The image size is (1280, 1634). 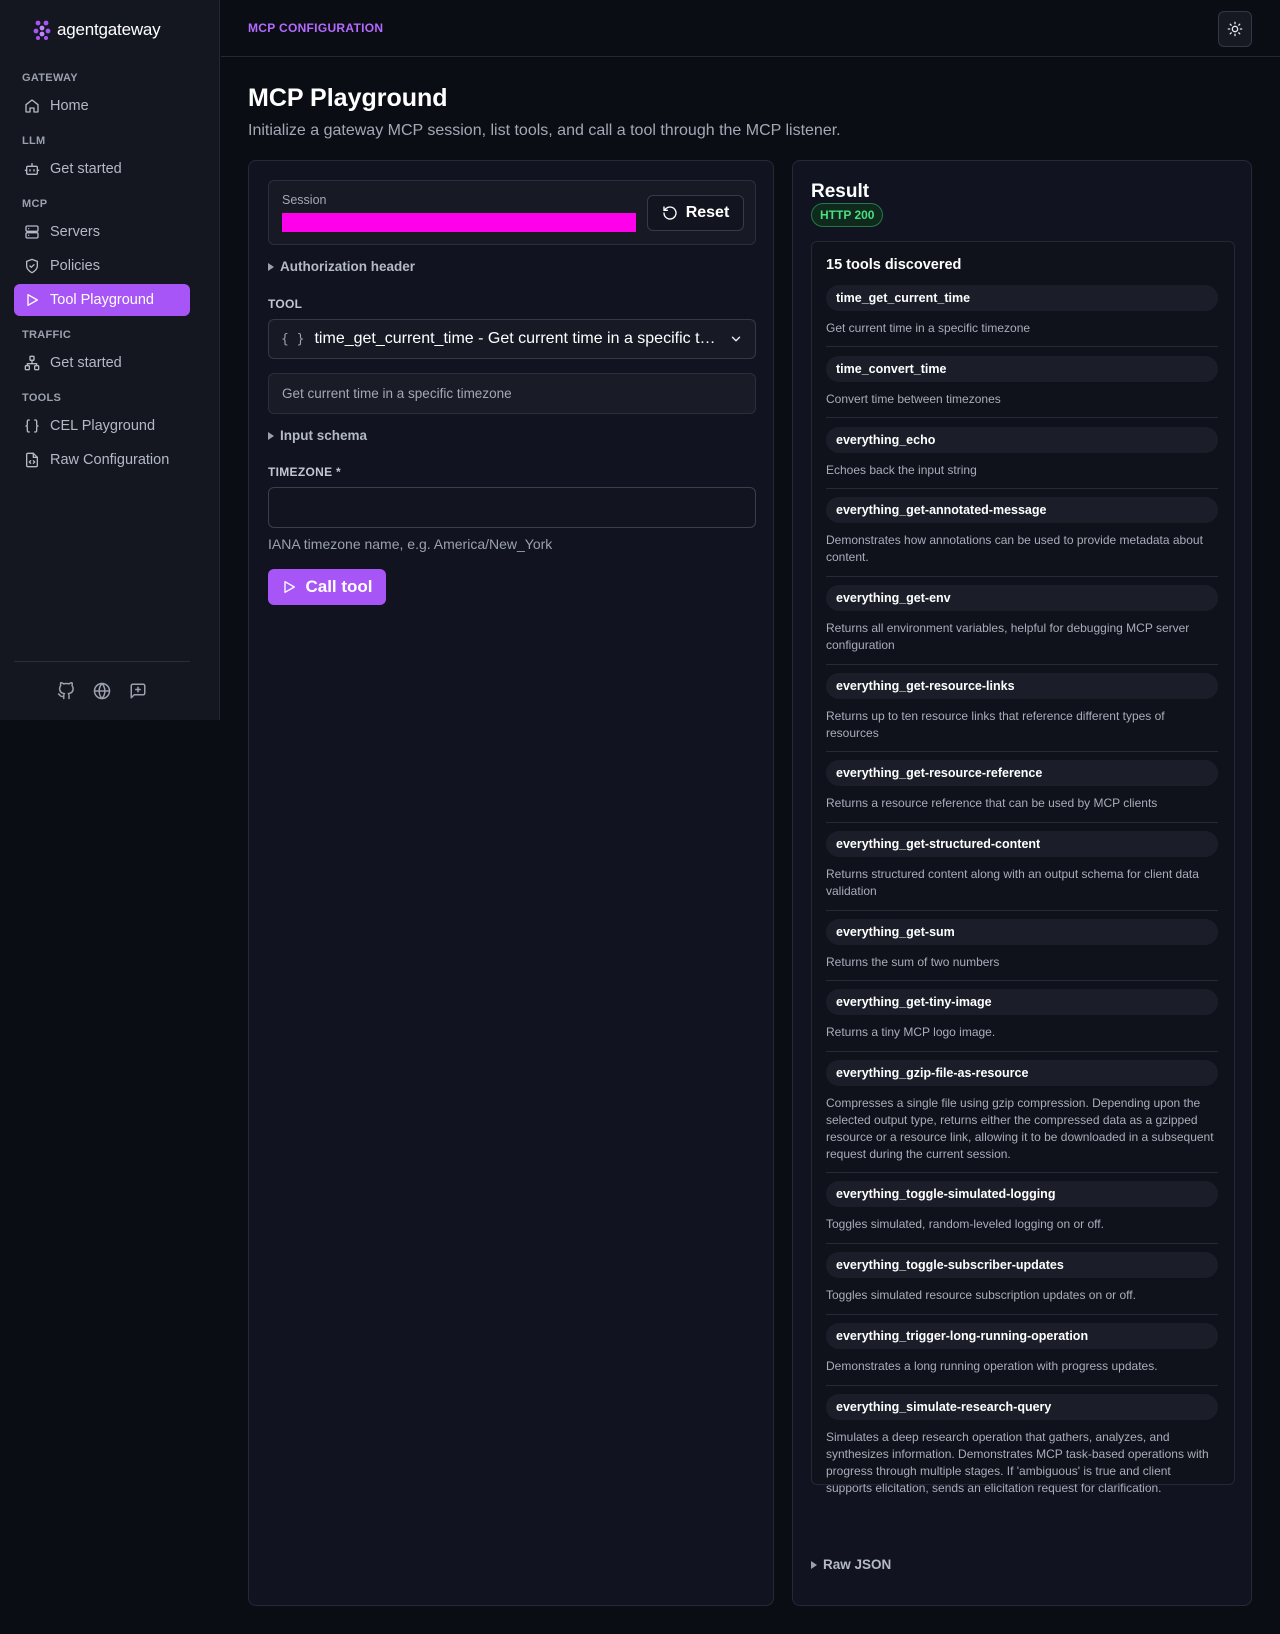 What do you see at coordinates (138, 691) in the screenshot?
I see `feedback-icon` at bounding box center [138, 691].